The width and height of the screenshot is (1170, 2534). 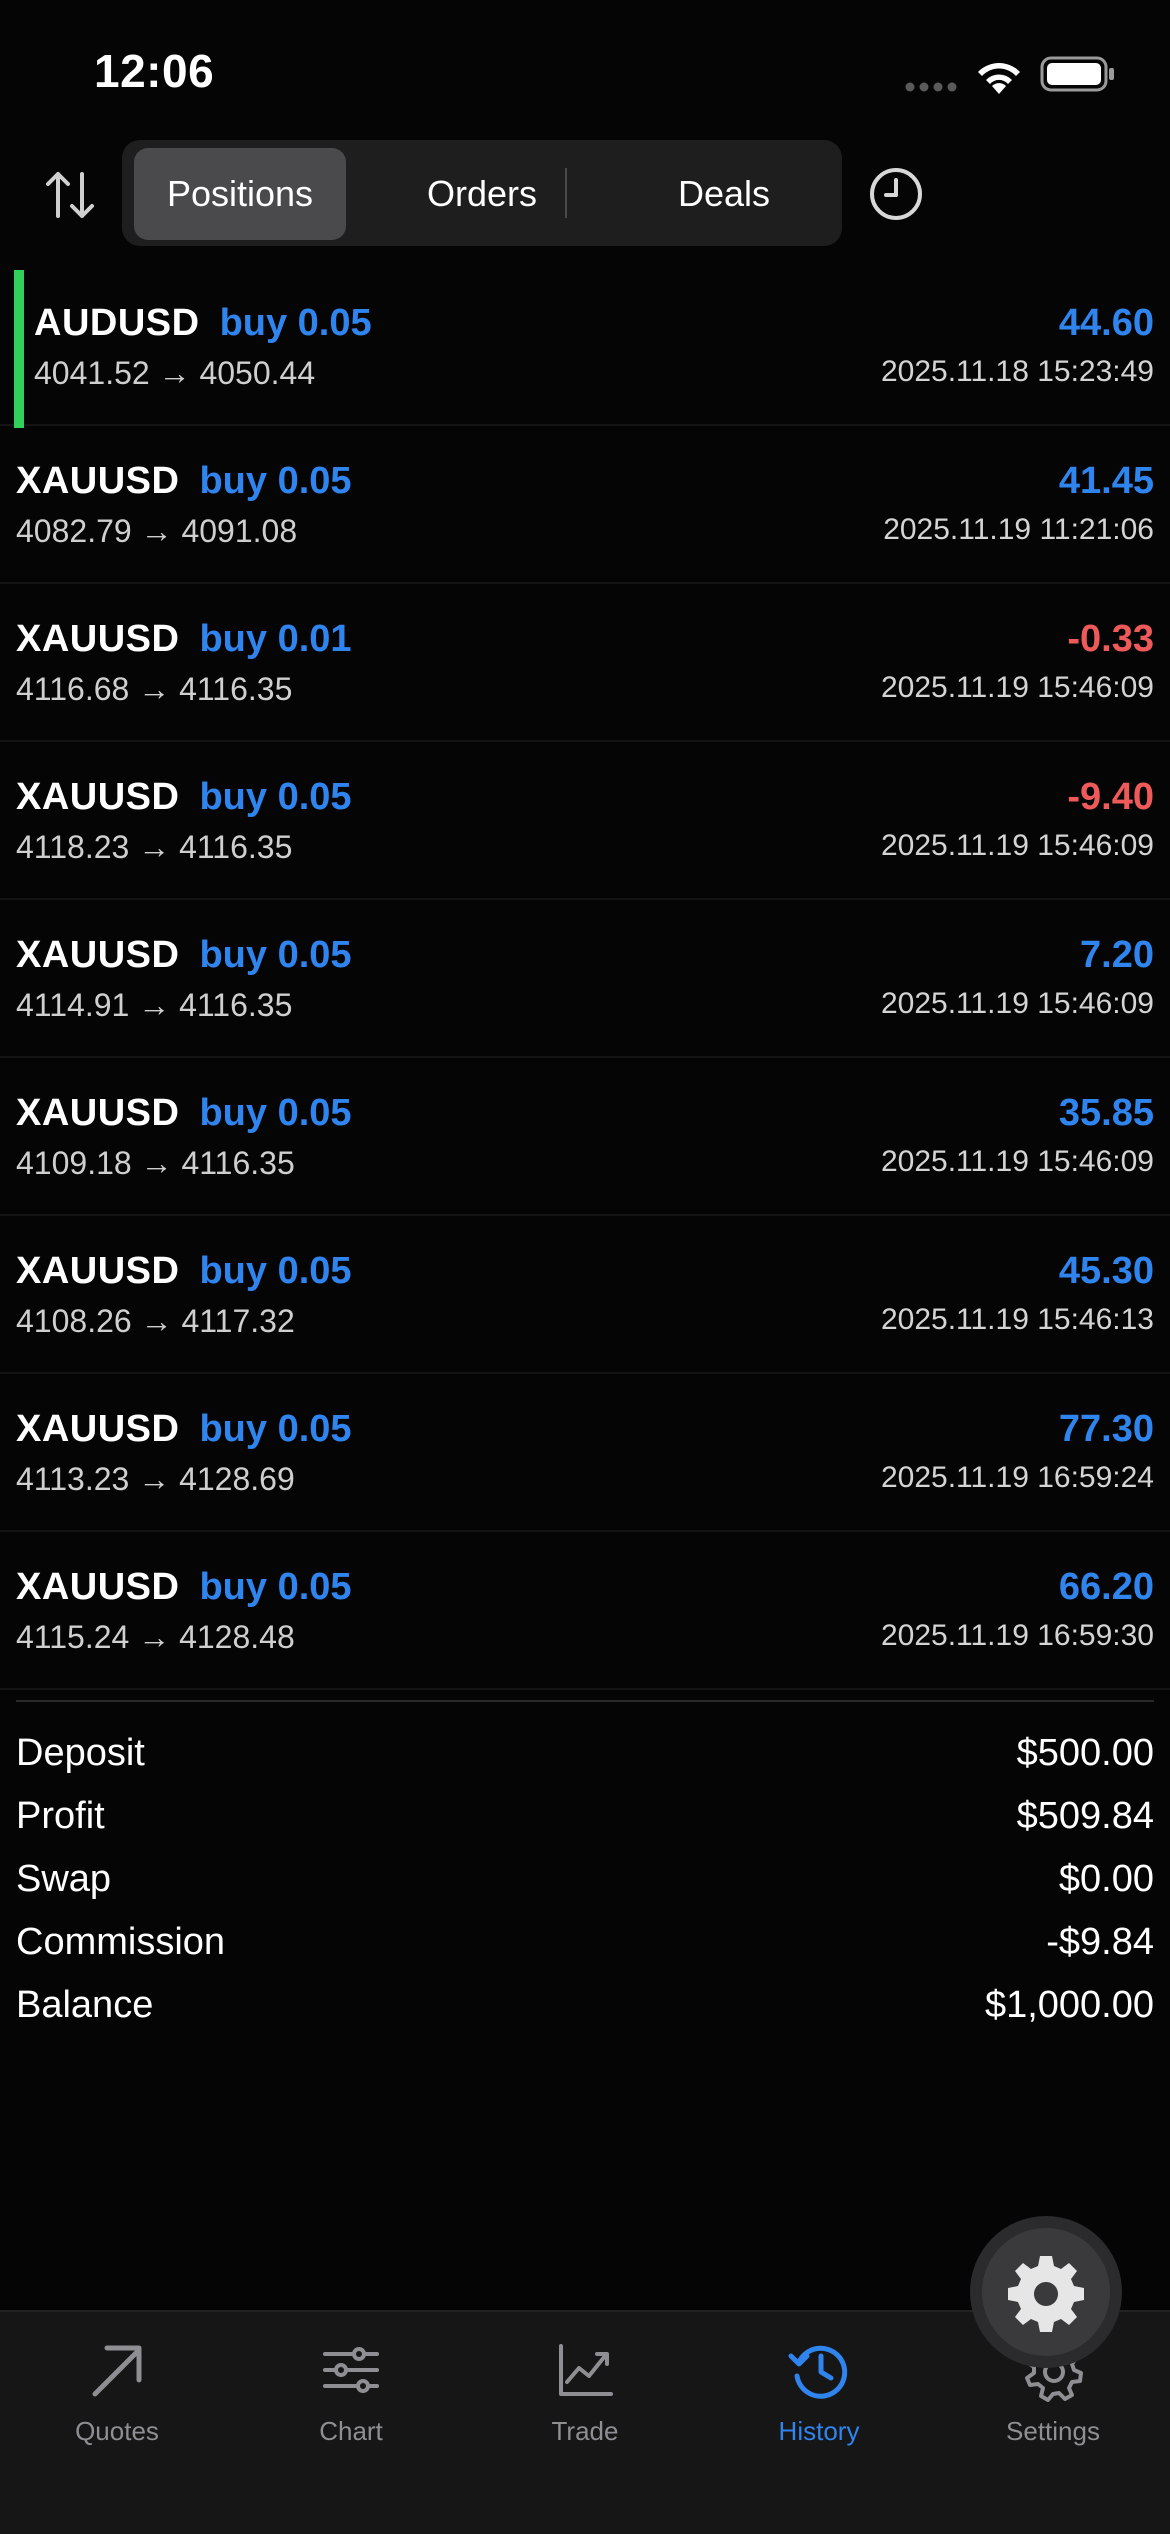 I want to click on tab-quotes: Quotes, so click(x=117, y=2392).